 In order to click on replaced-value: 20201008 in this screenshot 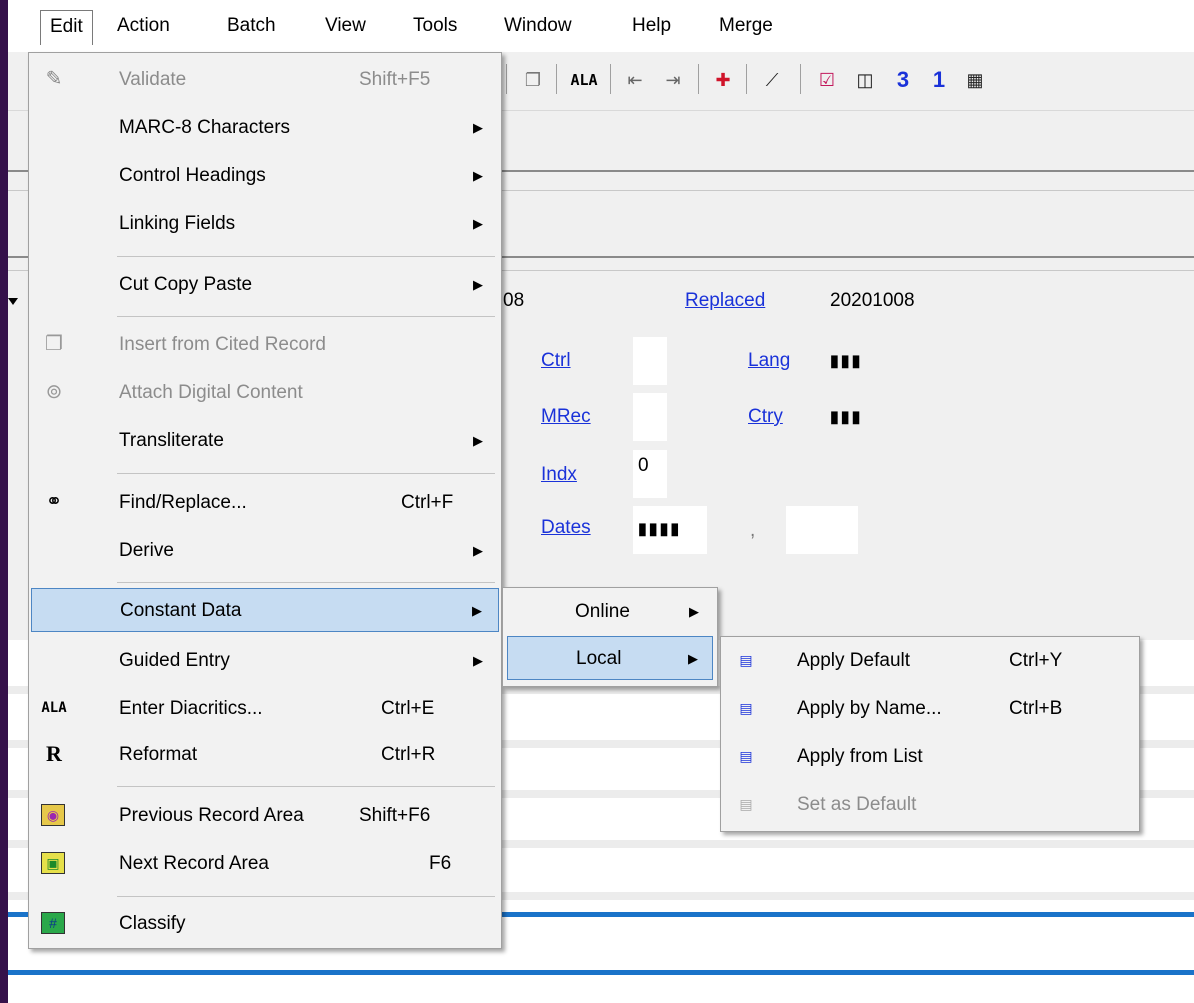, I will do `click(872, 300)`.